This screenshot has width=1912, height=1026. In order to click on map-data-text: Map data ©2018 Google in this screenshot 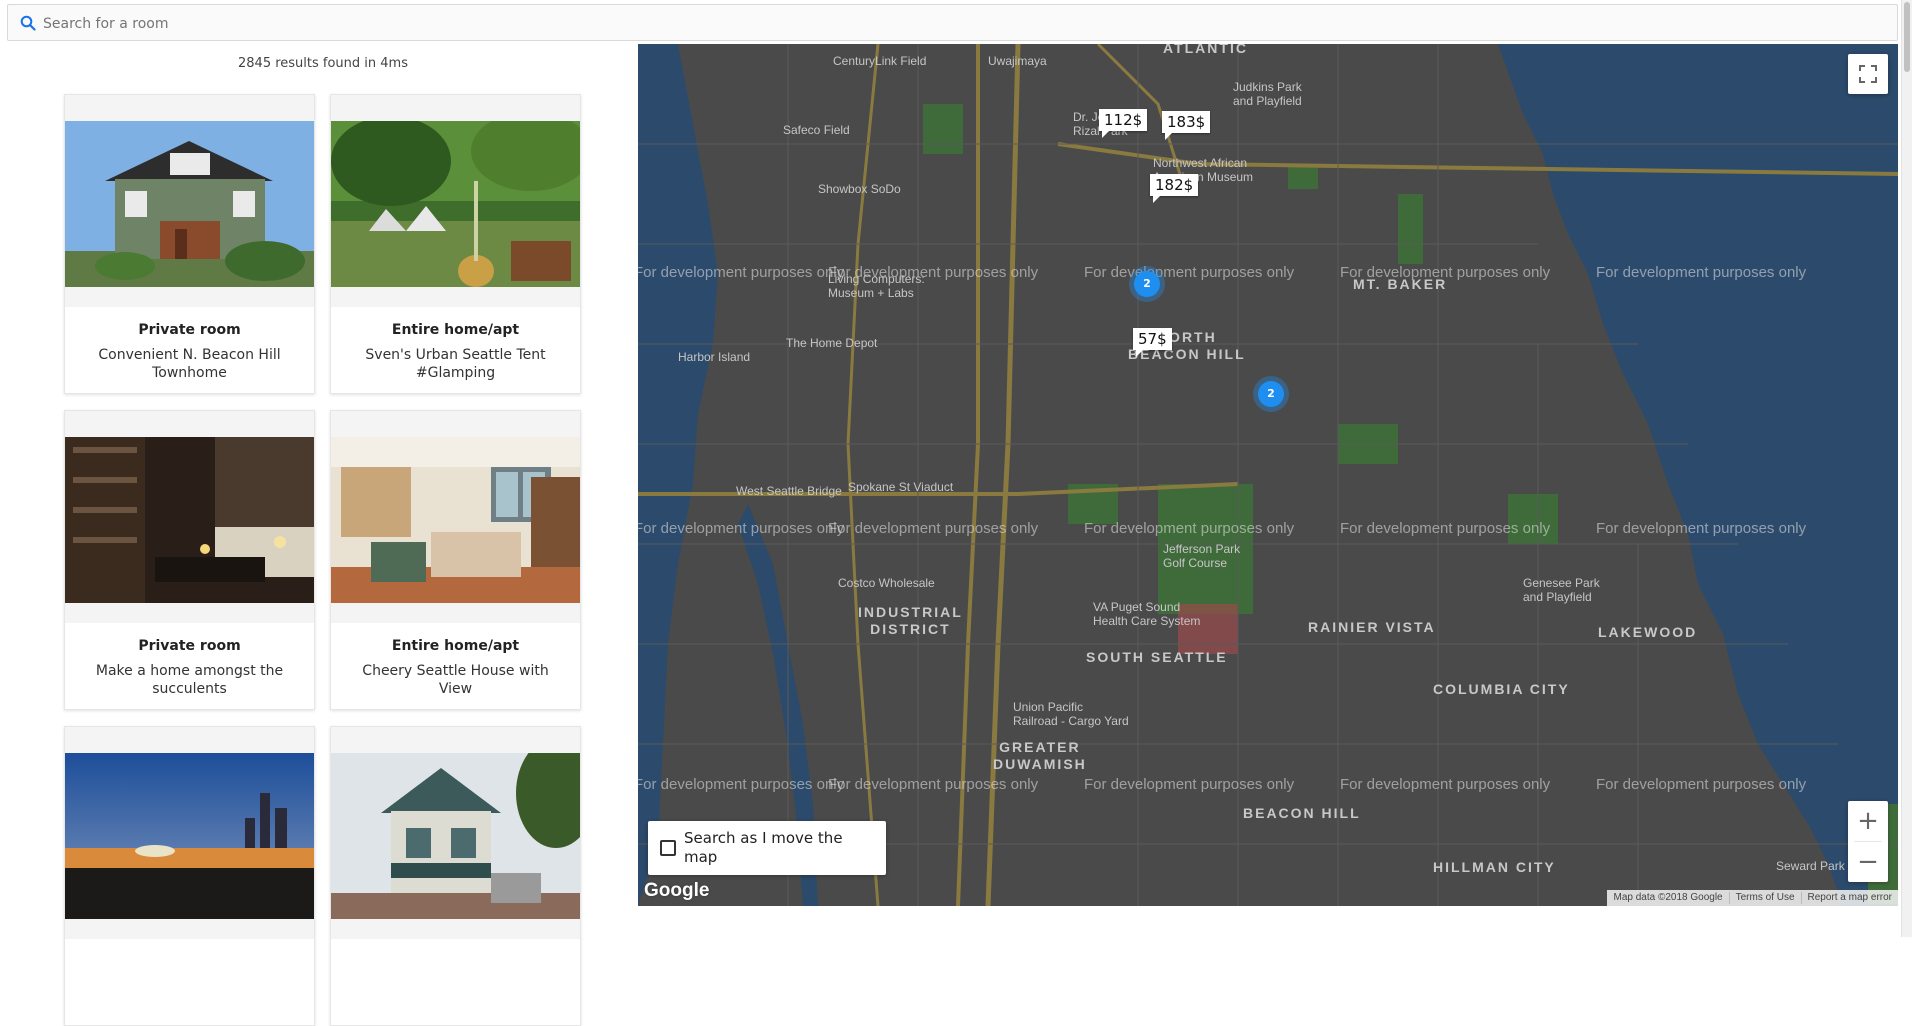, I will do `click(1668, 897)`.